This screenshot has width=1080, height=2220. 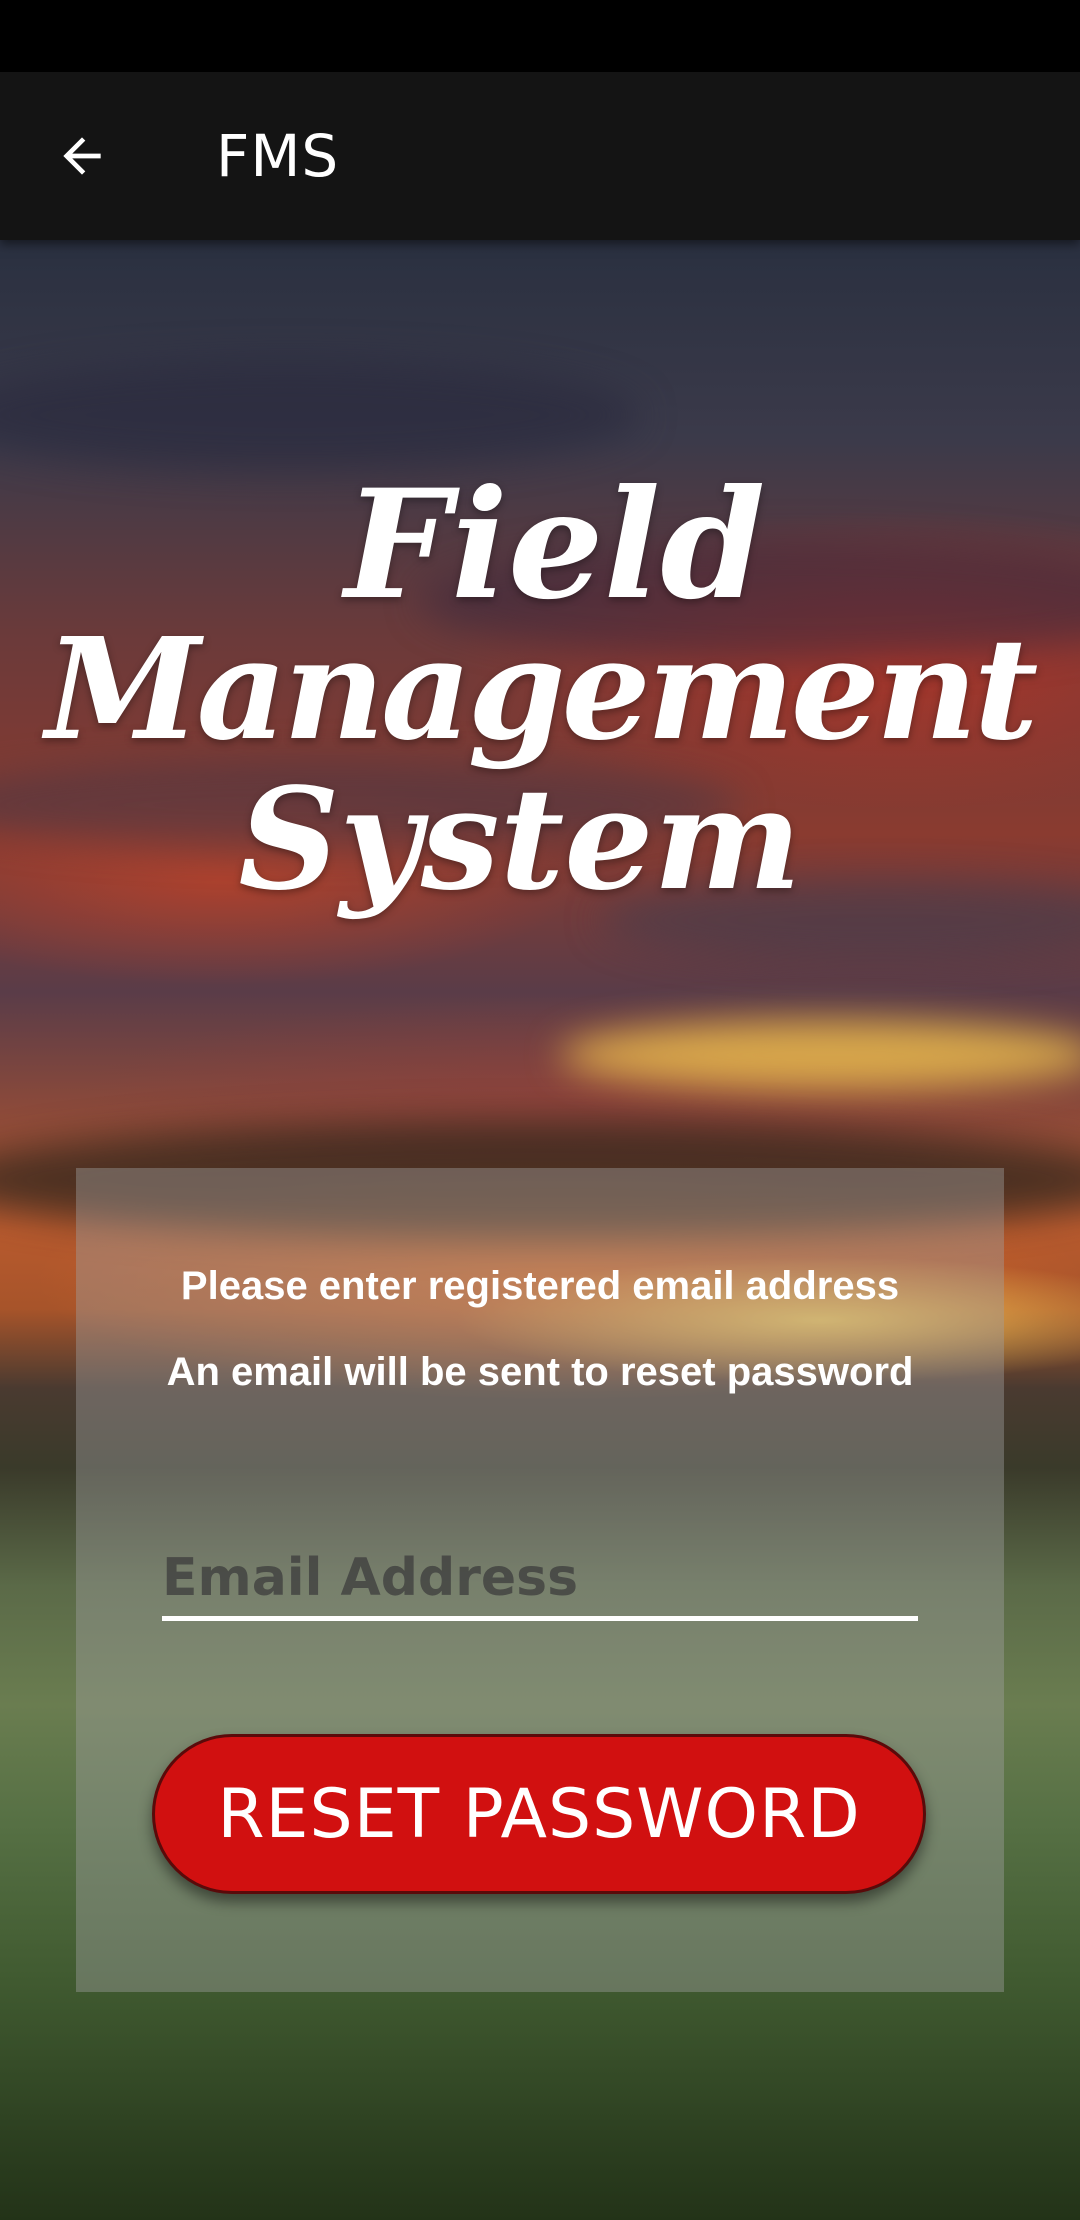 What do you see at coordinates (539, 1814) in the screenshot?
I see `reset-password-button: RESET PASSWORD` at bounding box center [539, 1814].